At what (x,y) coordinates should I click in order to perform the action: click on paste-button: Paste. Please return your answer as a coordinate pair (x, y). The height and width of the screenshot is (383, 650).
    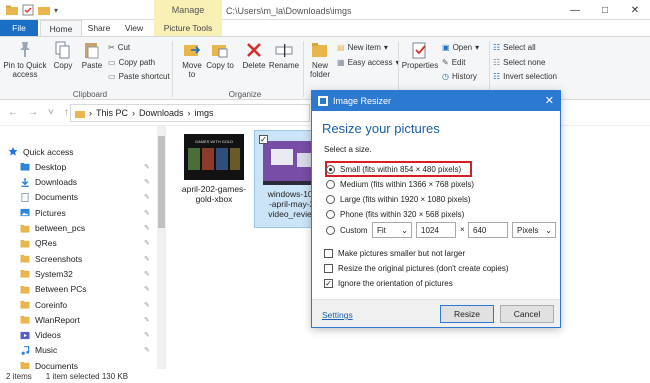
    Looking at the image, I should click on (92, 55).